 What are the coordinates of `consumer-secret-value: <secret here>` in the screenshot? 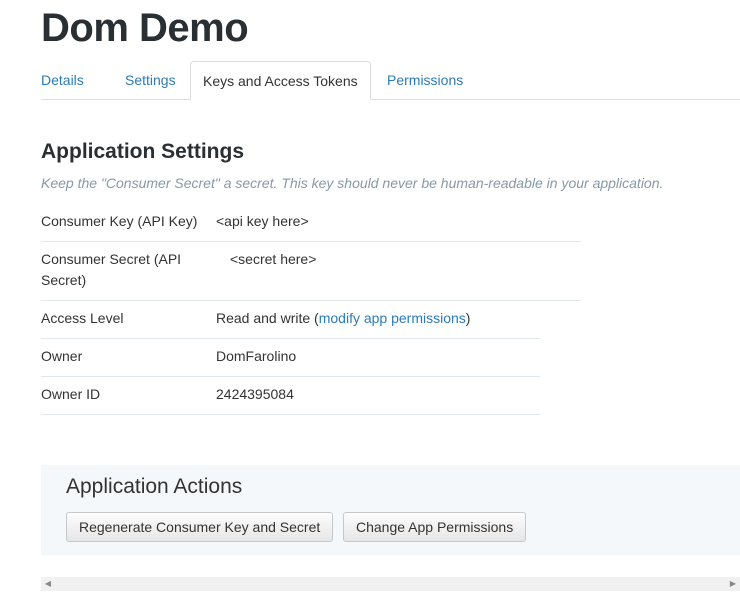 It's located at (273, 259).